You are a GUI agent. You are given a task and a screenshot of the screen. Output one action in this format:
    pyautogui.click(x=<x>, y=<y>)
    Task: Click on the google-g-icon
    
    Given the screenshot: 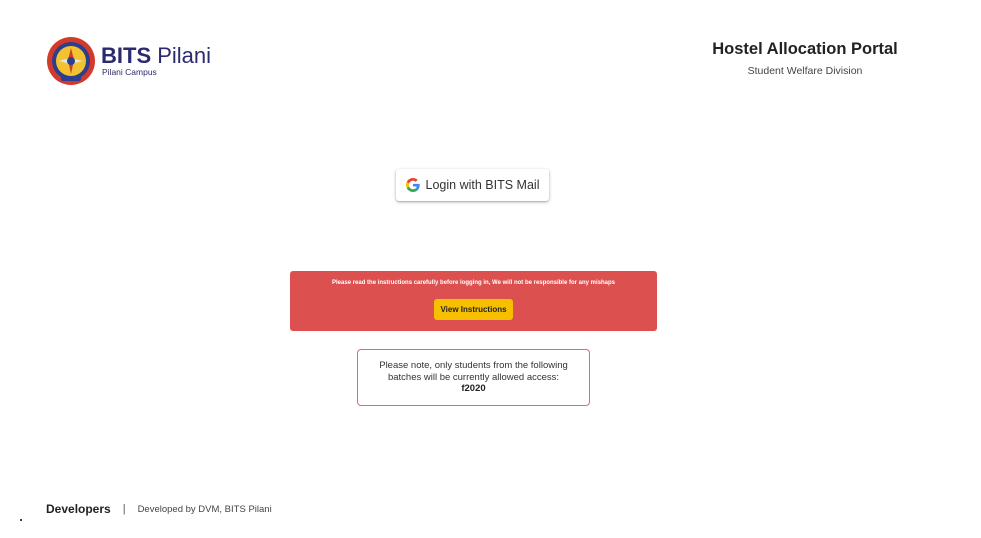 What is the action you would take?
    pyautogui.click(x=412, y=185)
    